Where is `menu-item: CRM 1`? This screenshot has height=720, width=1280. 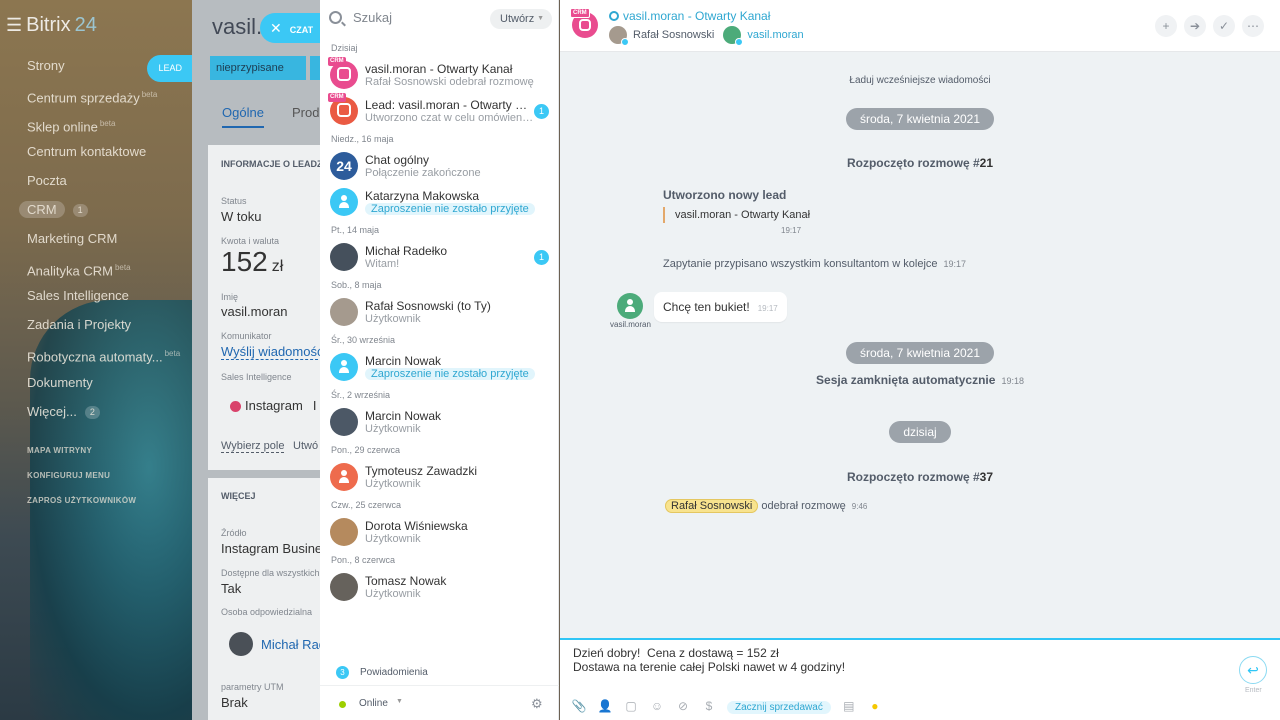 menu-item: CRM 1 is located at coordinates (105, 214).